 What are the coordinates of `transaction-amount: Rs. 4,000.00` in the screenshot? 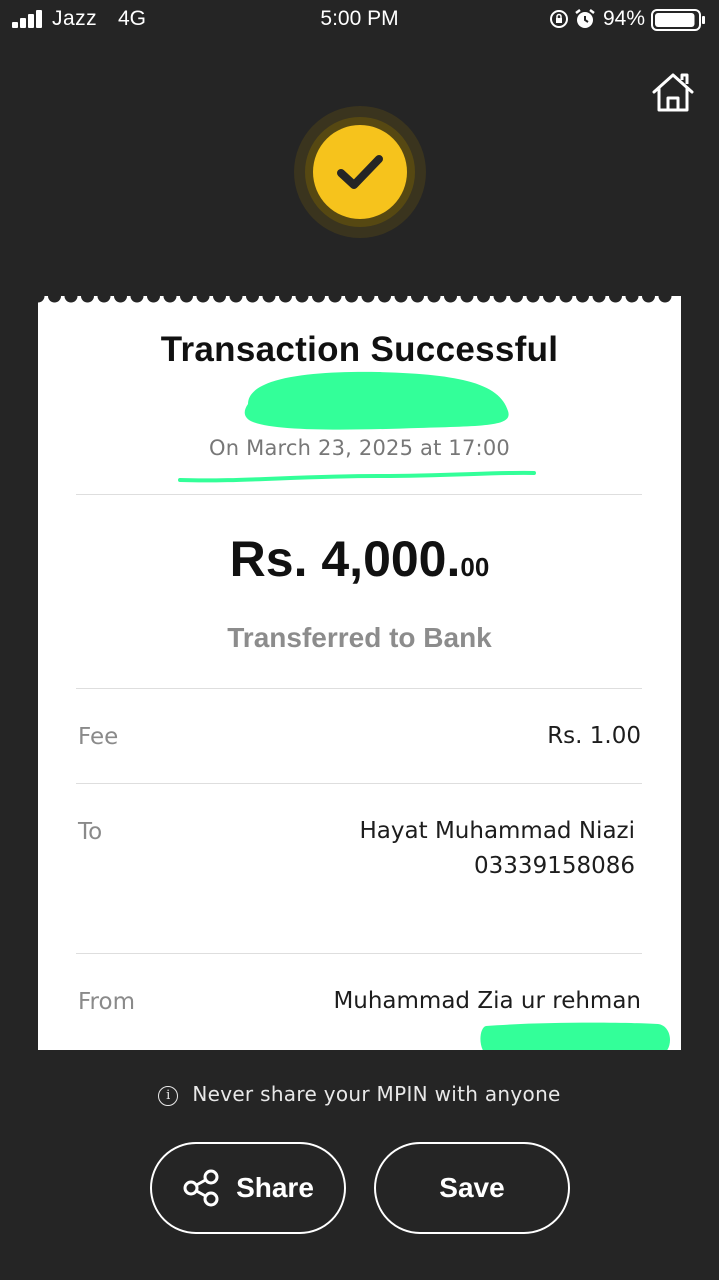 It's located at (359, 559).